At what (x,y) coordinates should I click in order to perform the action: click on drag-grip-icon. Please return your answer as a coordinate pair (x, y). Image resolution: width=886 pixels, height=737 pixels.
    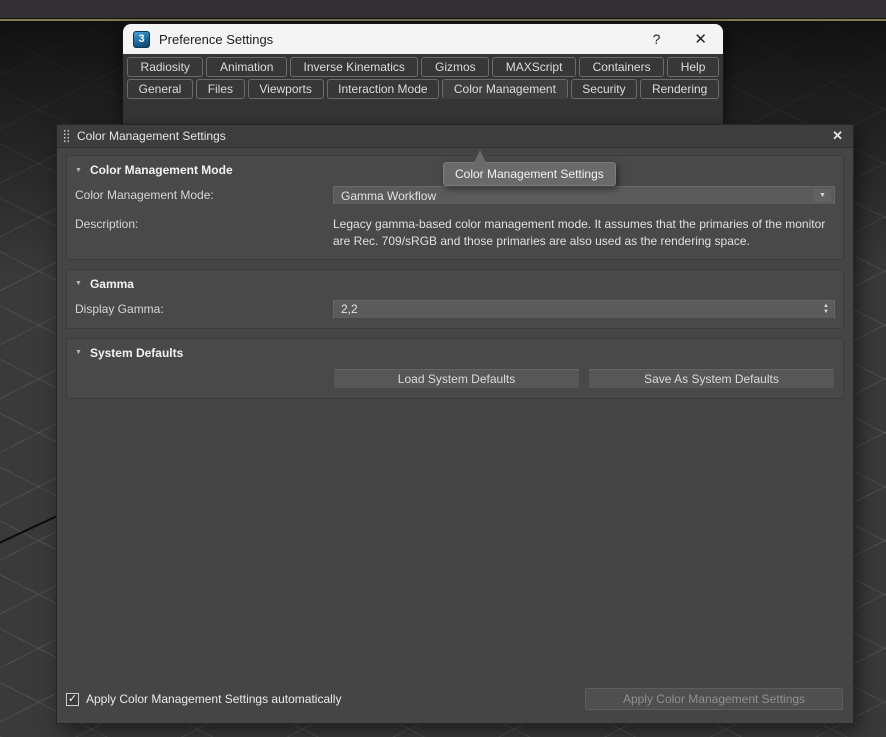
    Looking at the image, I should click on (66, 136).